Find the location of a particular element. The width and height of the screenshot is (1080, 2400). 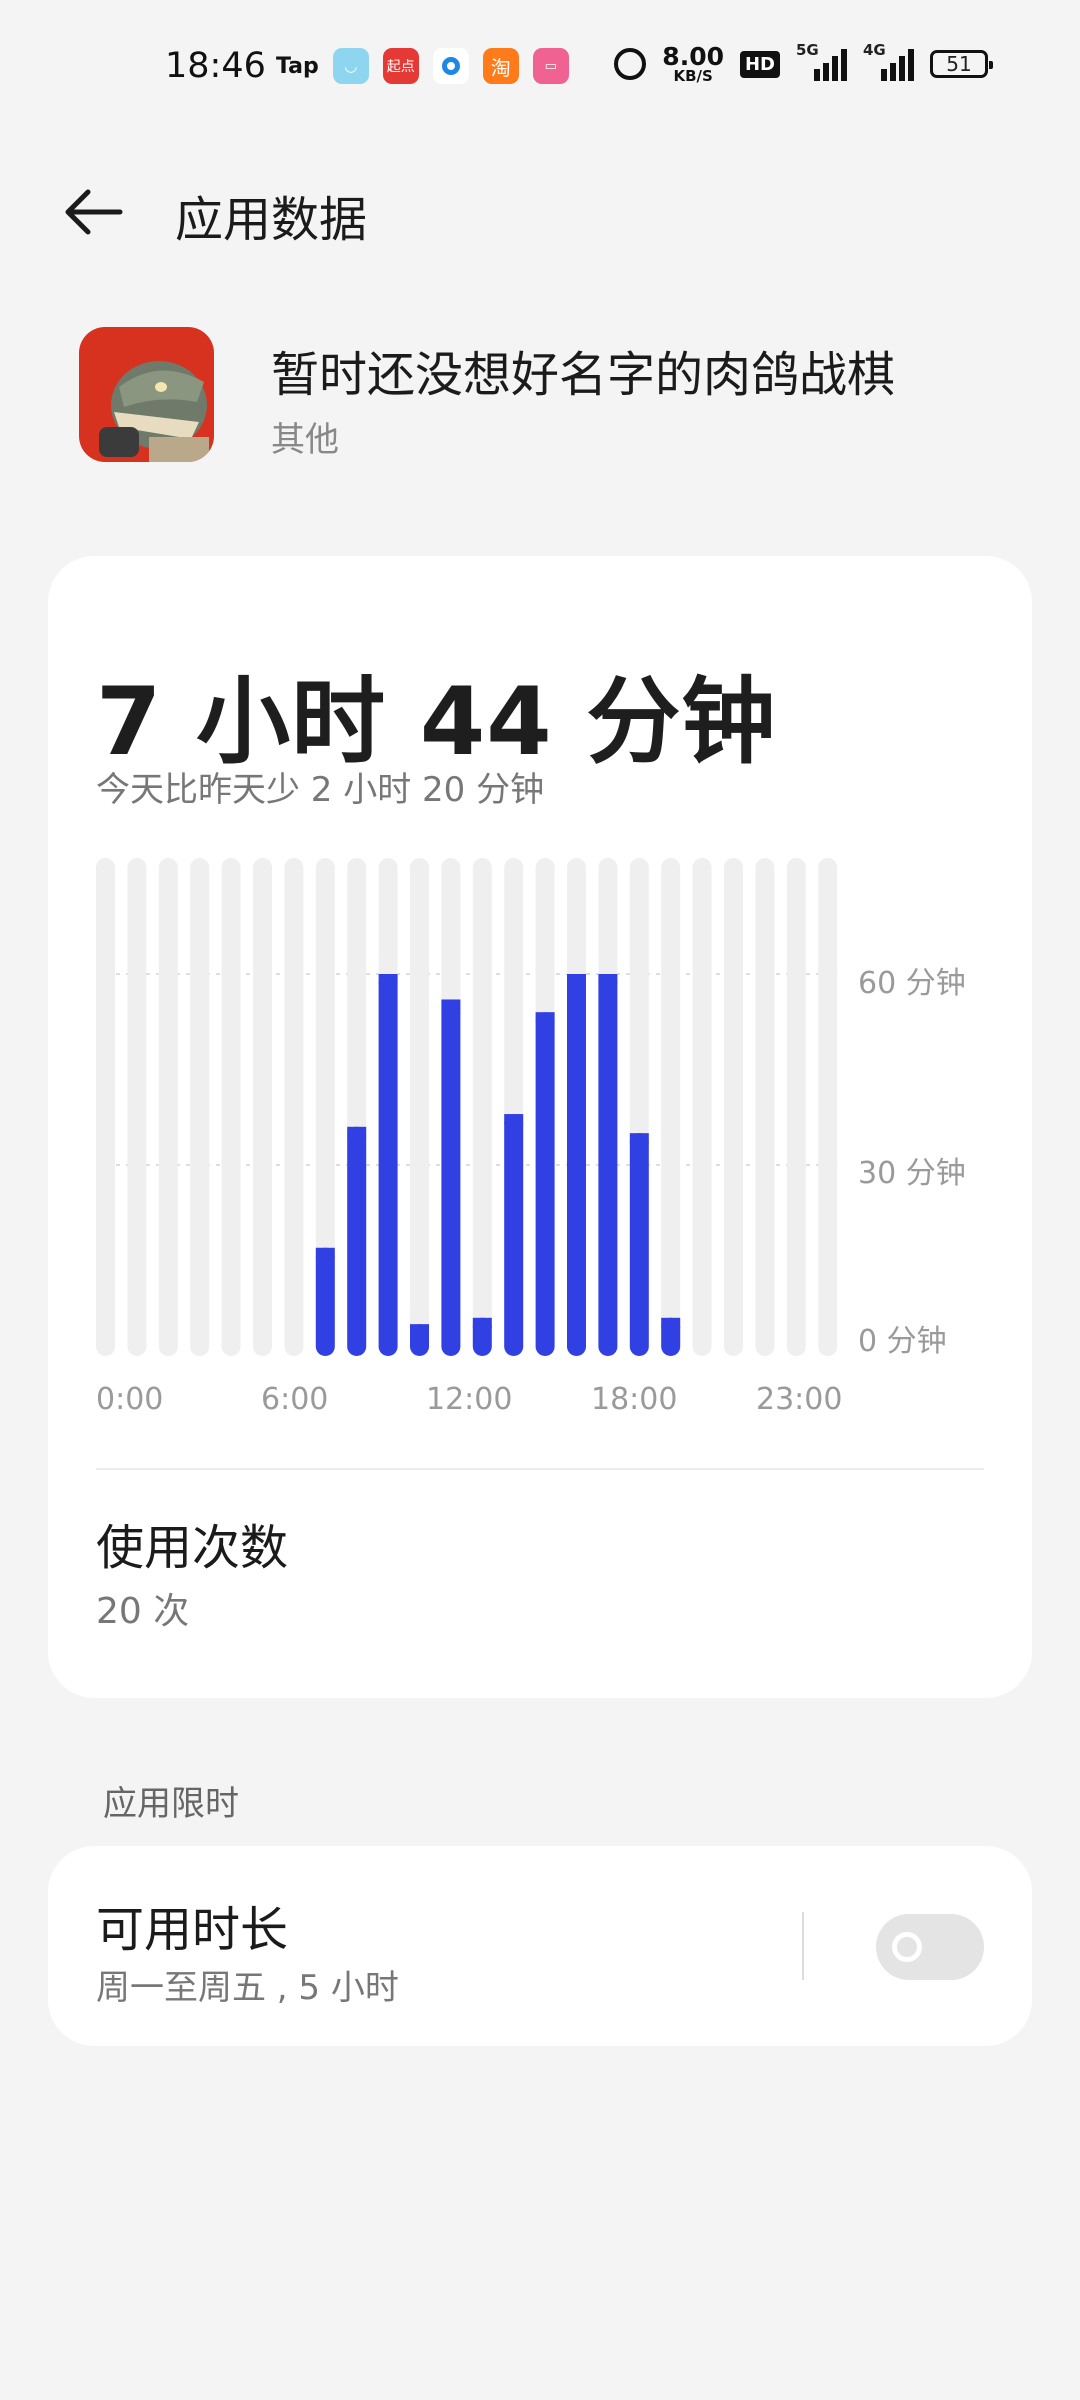

x-tick-label: 23:00 is located at coordinates (799, 1399).